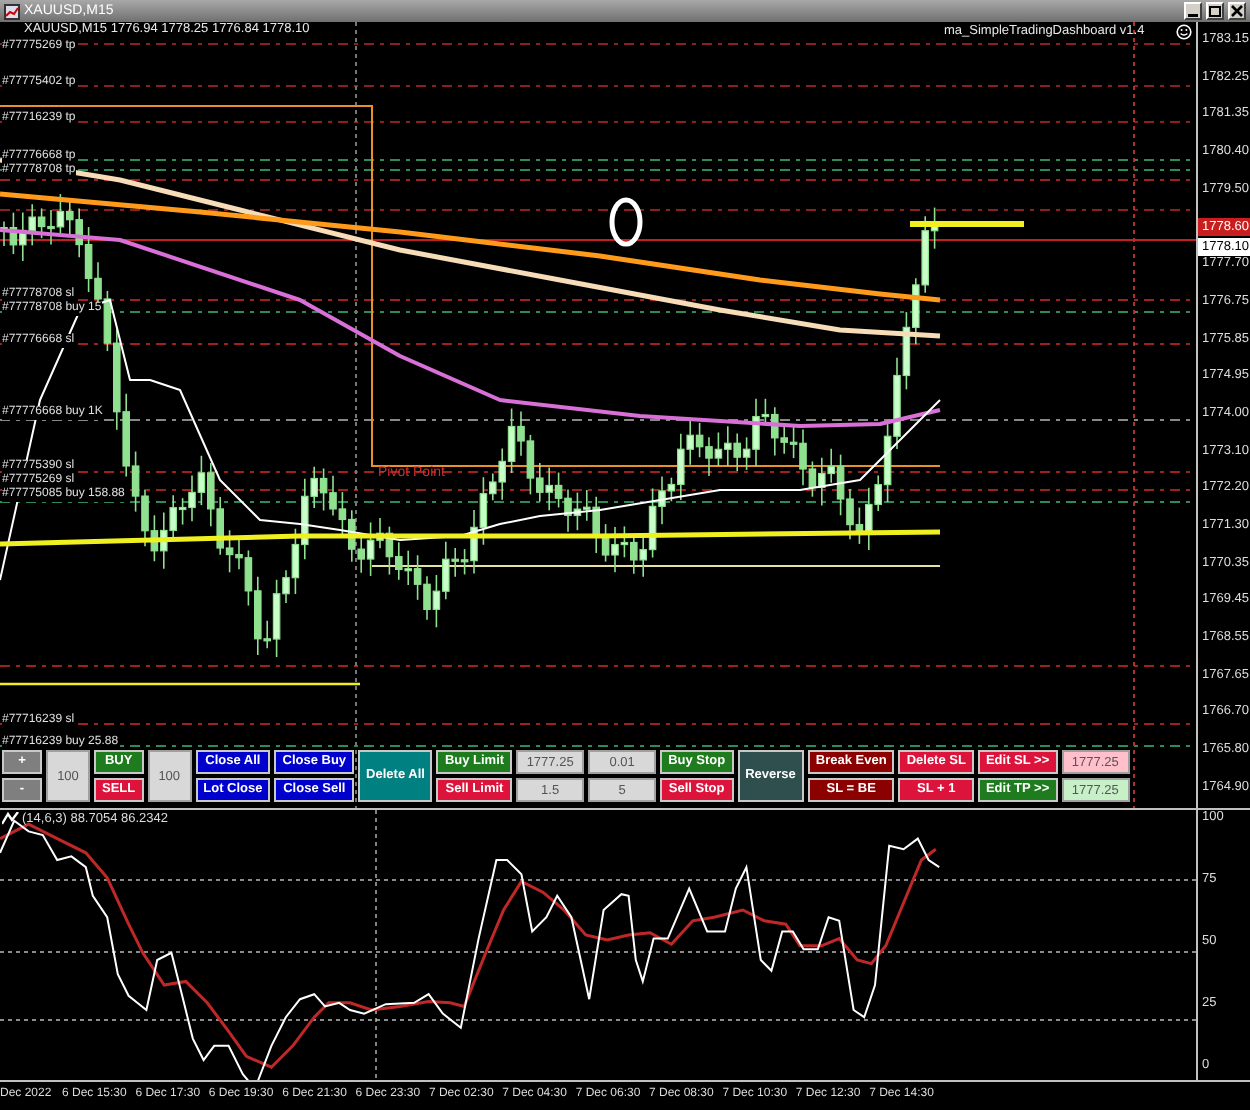  I want to click on smiley-icon, so click(1184, 32).